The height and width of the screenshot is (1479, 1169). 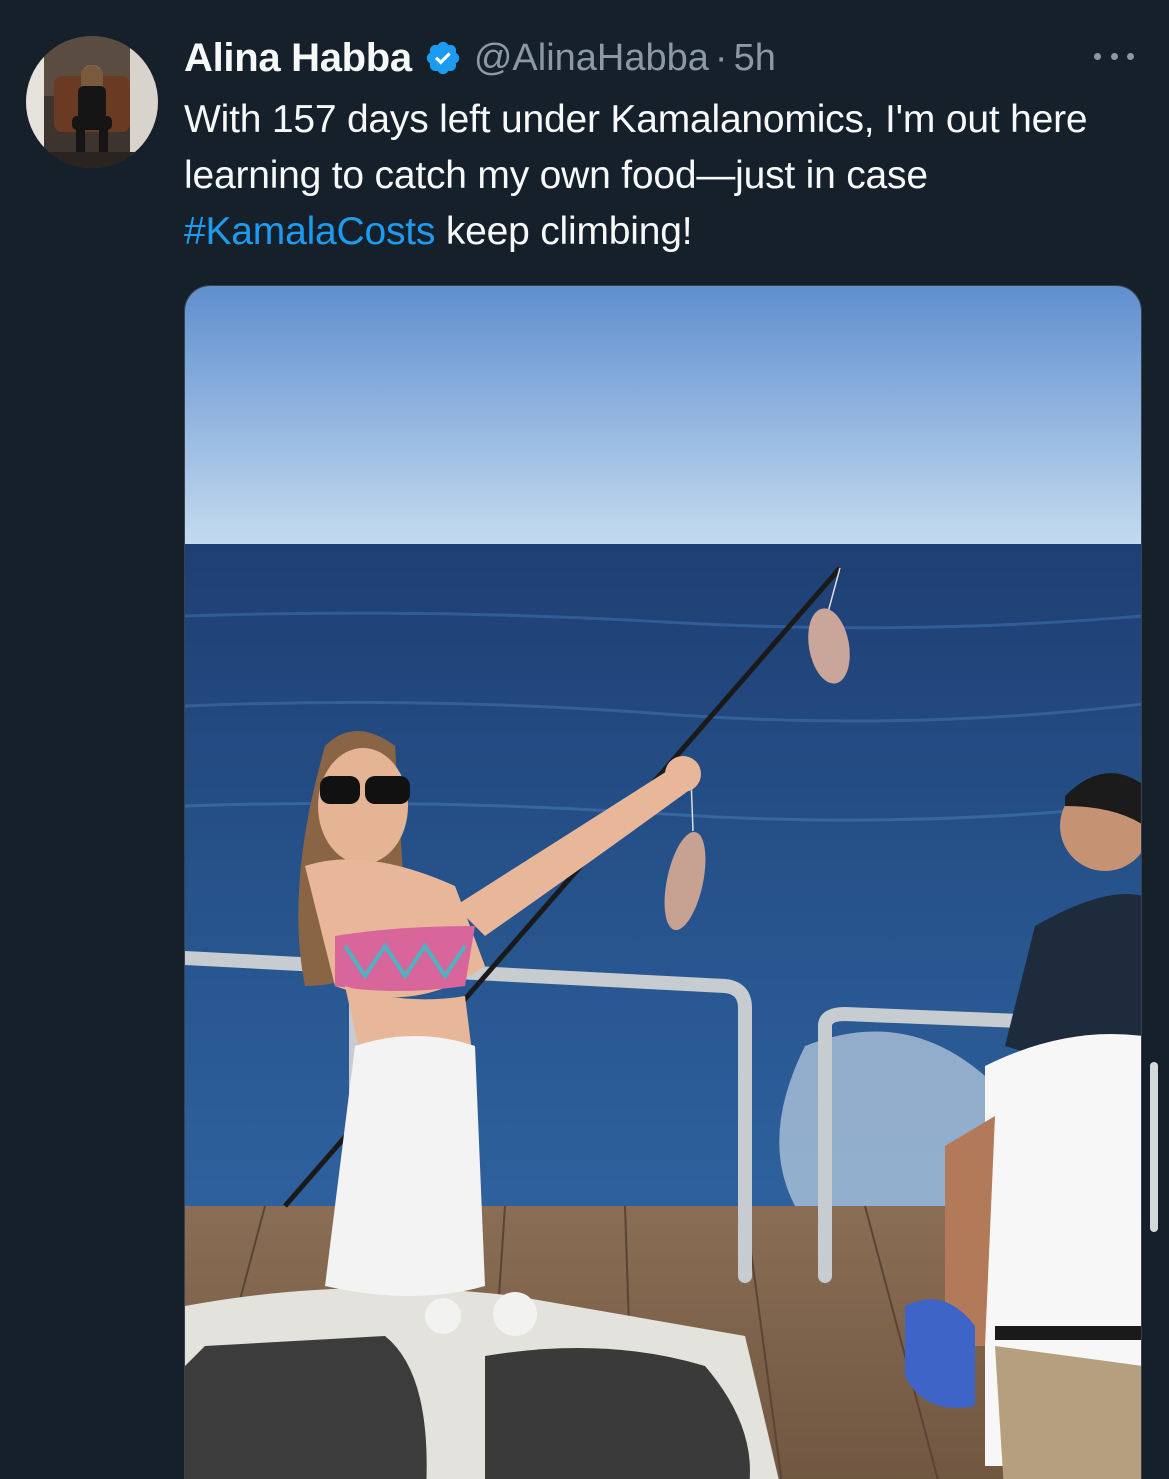 I want to click on more-horizontal-icon, so click(x=1114, y=56).